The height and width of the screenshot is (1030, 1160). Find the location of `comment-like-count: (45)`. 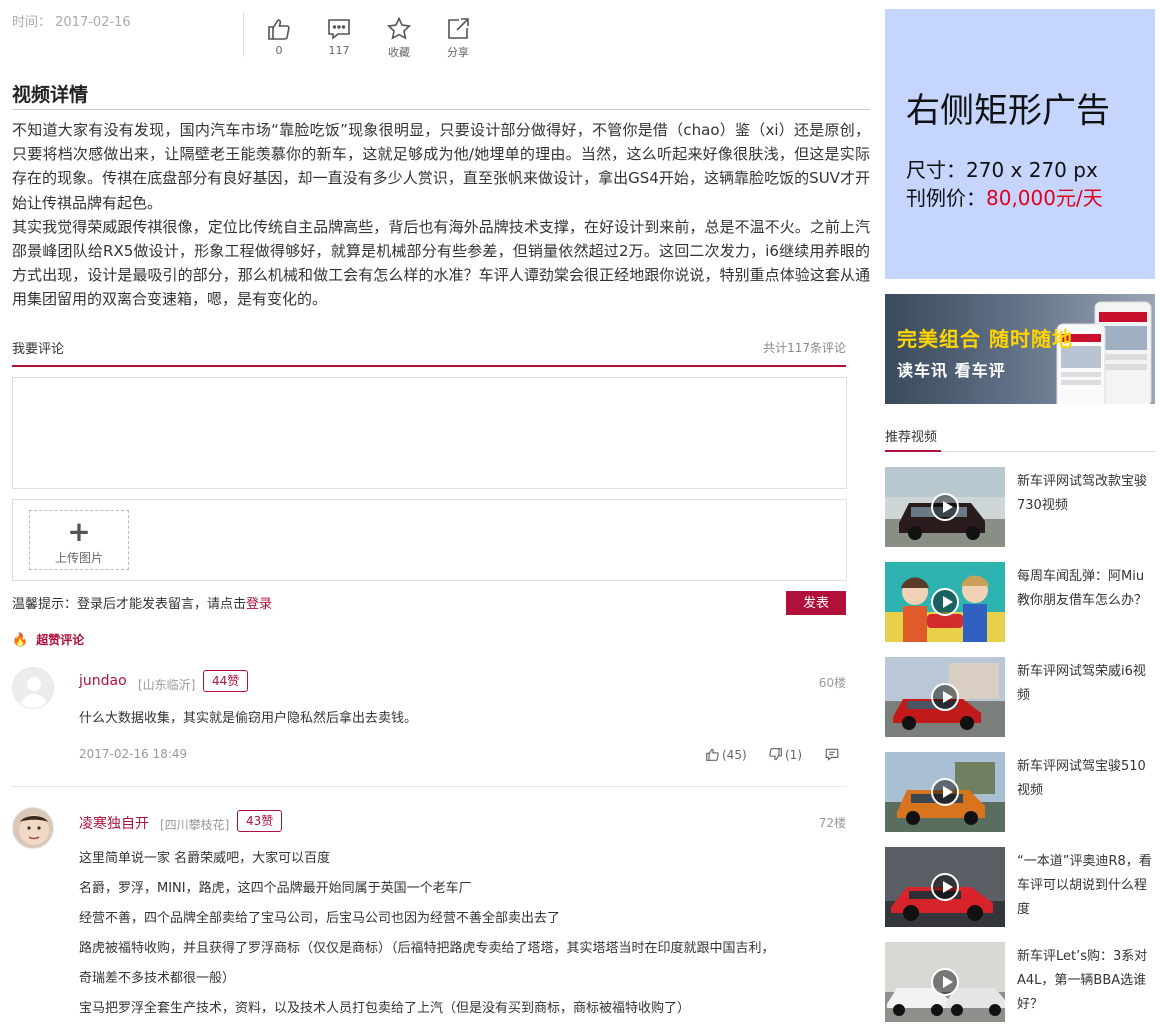

comment-like-count: (45) is located at coordinates (734, 755).